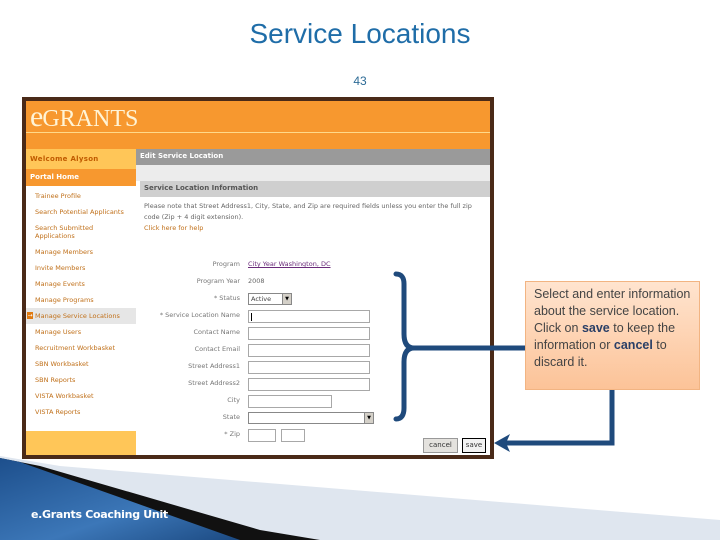 The image size is (720, 540). I want to click on sidebar-item: VISTA Reports, so click(81, 412).